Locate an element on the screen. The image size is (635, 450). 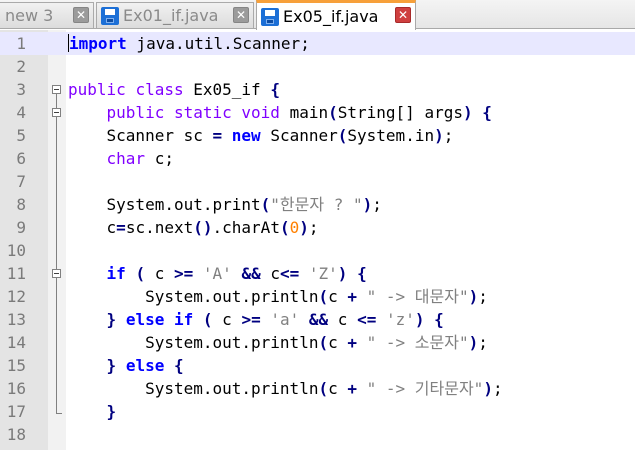
code-text: System.out.println(c + " -> 대문자"); is located at coordinates (316, 296).